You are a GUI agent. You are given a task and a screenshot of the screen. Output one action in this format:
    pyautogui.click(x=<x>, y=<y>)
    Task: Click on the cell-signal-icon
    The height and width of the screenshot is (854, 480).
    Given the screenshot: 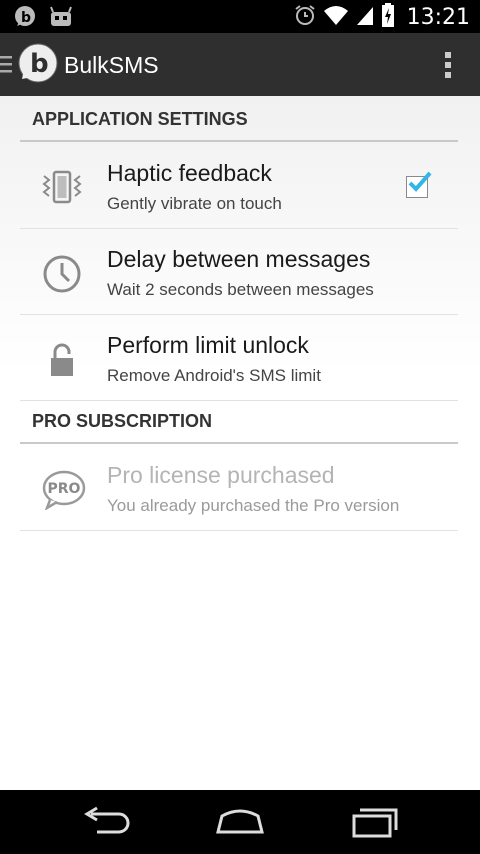 What is the action you would take?
    pyautogui.click(x=365, y=17)
    